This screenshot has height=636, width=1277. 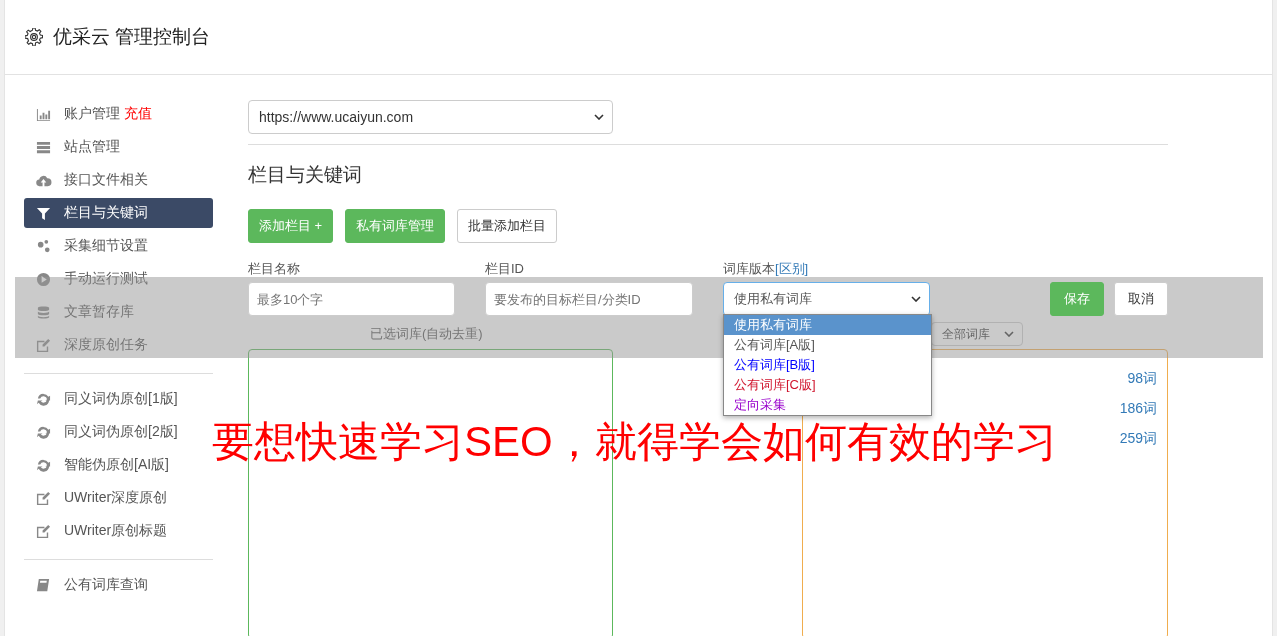 What do you see at coordinates (589, 299) in the screenshot?
I see `id-input: 要发布的目标栏目/分类ID` at bounding box center [589, 299].